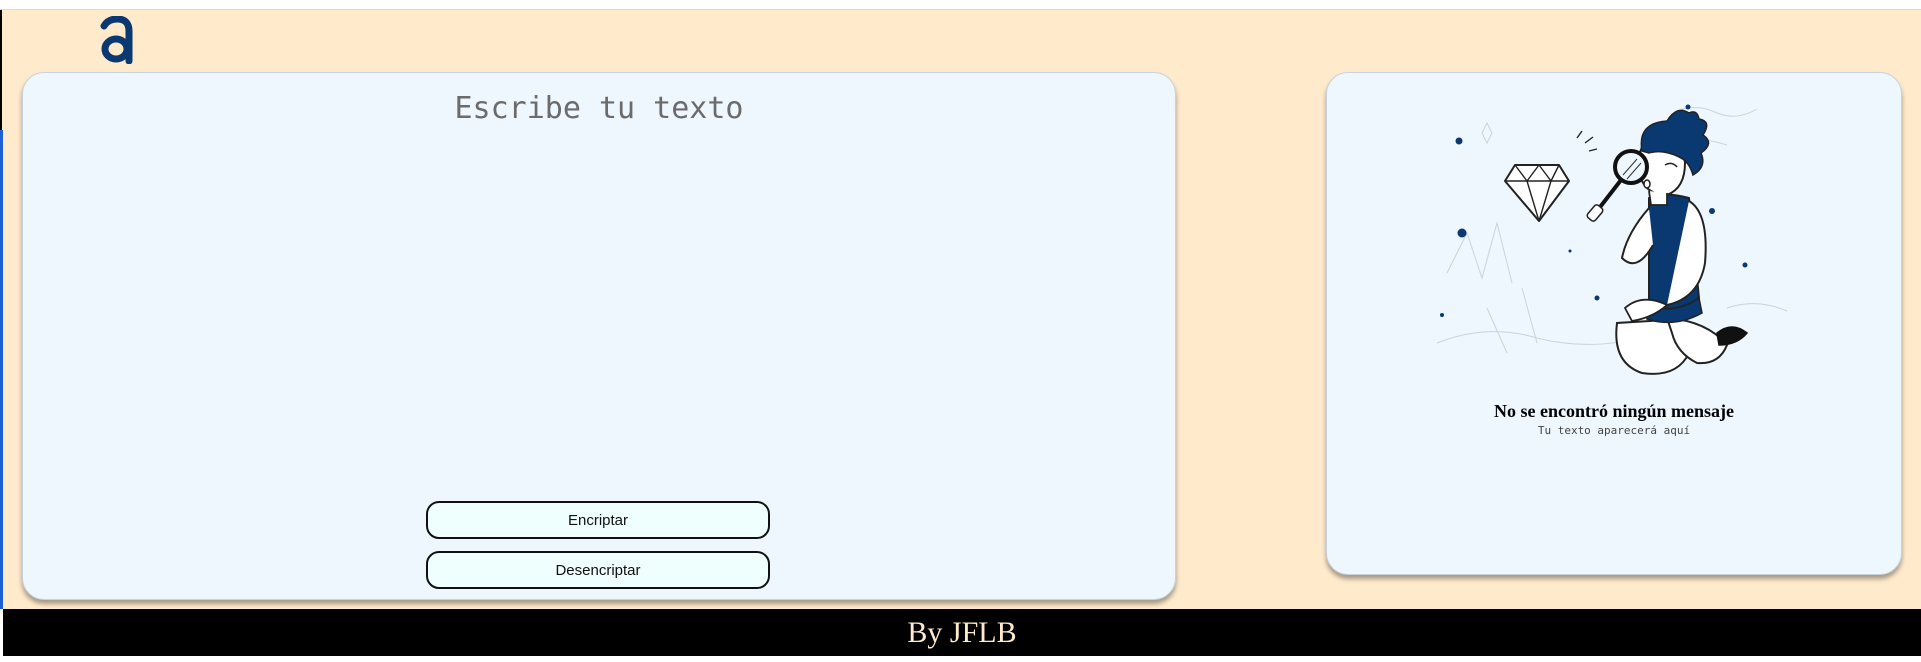 This screenshot has height=662, width=1921. Describe the element at coordinates (1614, 430) in the screenshot. I see `empty-message-subtitle: Tu texto aparecerá aquí` at that location.